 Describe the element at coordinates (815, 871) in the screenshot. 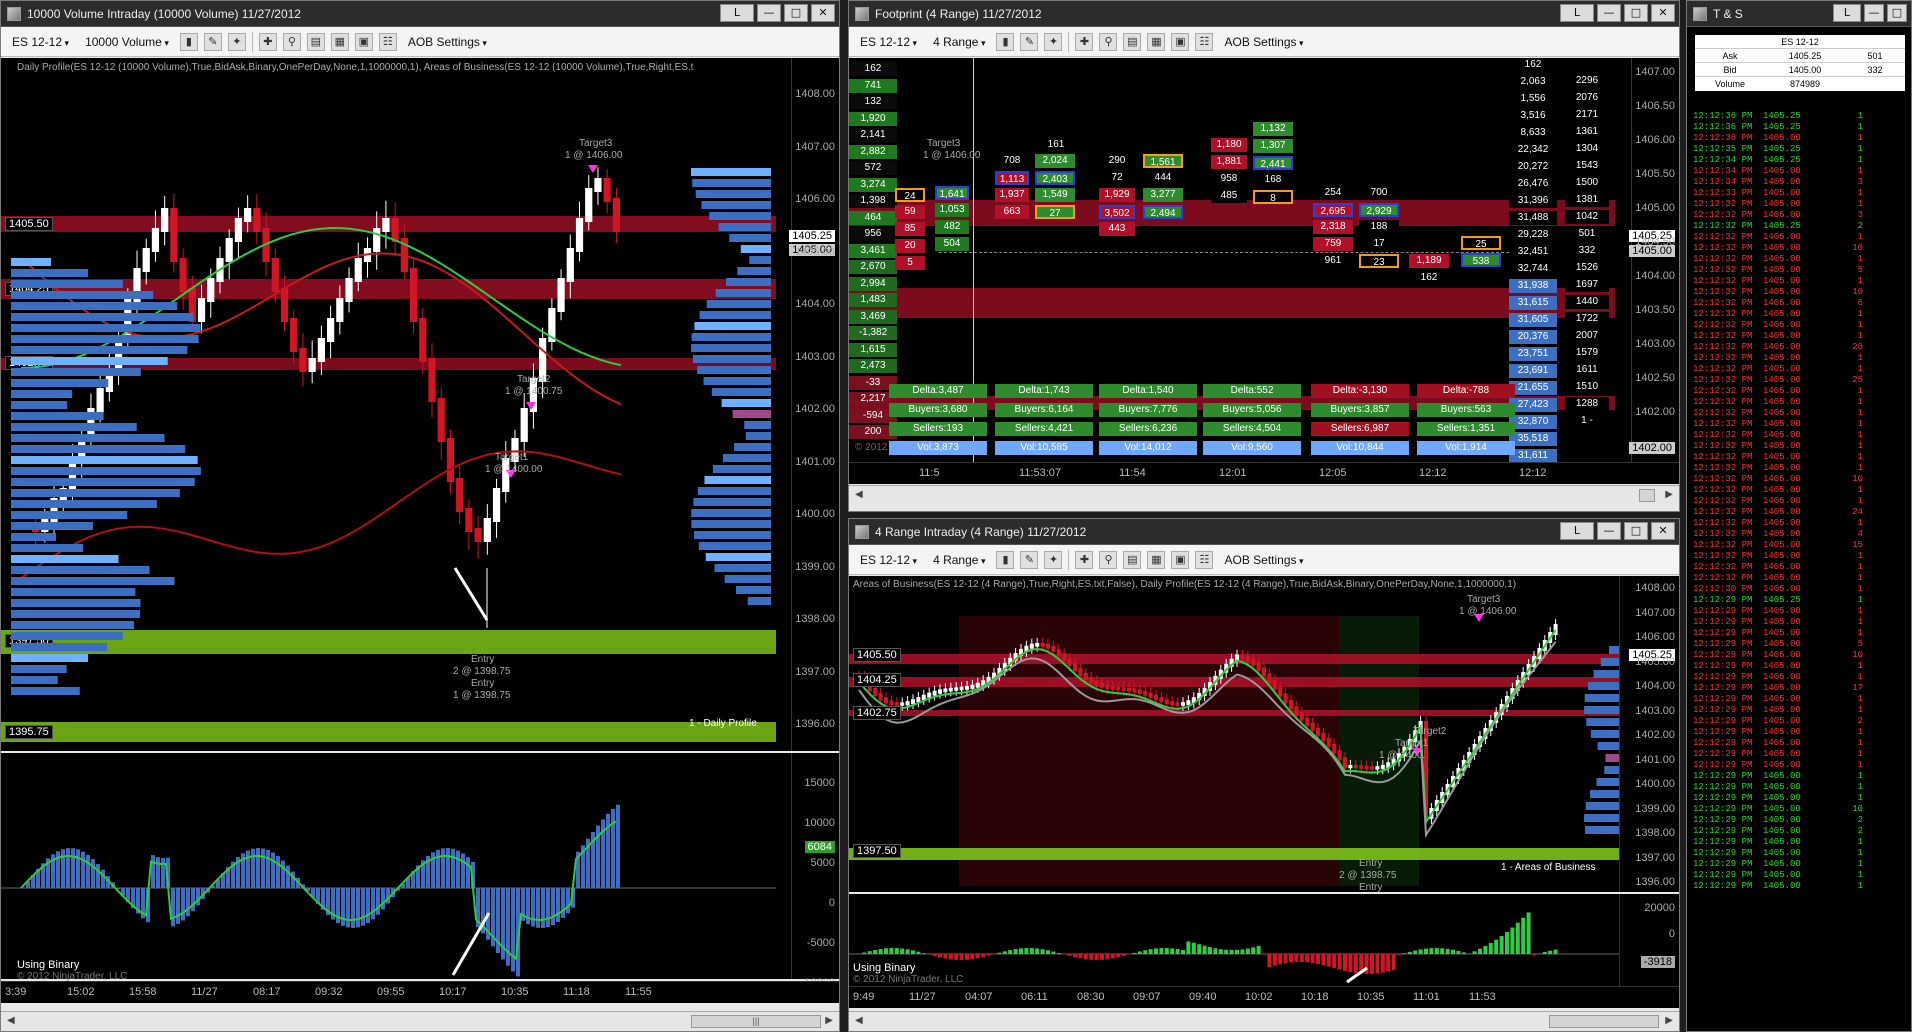

I see `volume-axis: 6084 150001000050000-5000-10000` at that location.